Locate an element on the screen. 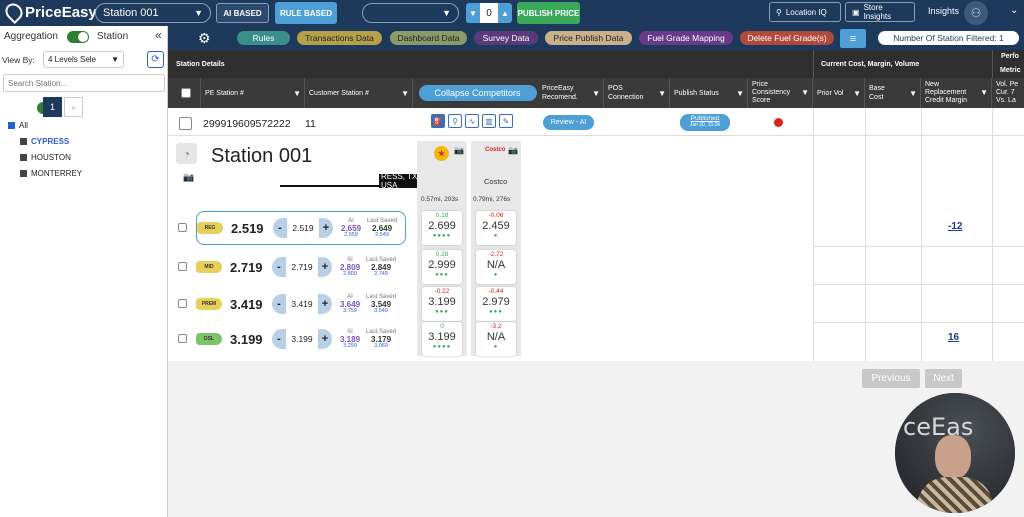 The width and height of the screenshot is (1024, 517). competitor-2-price-card: -2.72 N/A ● is located at coordinates (496, 267).